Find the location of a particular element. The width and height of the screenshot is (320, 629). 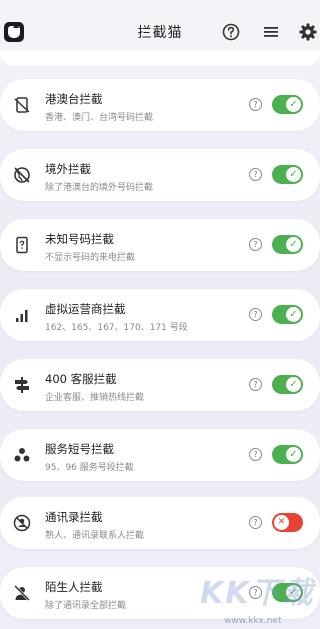

item-name: 服务短号拦截 is located at coordinates (79, 449).